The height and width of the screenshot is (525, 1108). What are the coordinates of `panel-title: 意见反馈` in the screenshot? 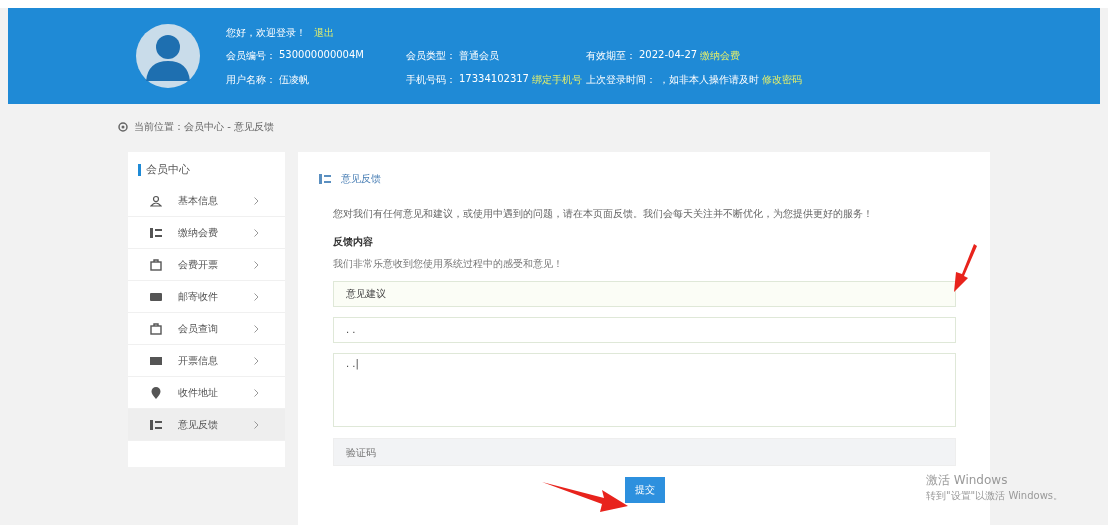 It's located at (361, 179).